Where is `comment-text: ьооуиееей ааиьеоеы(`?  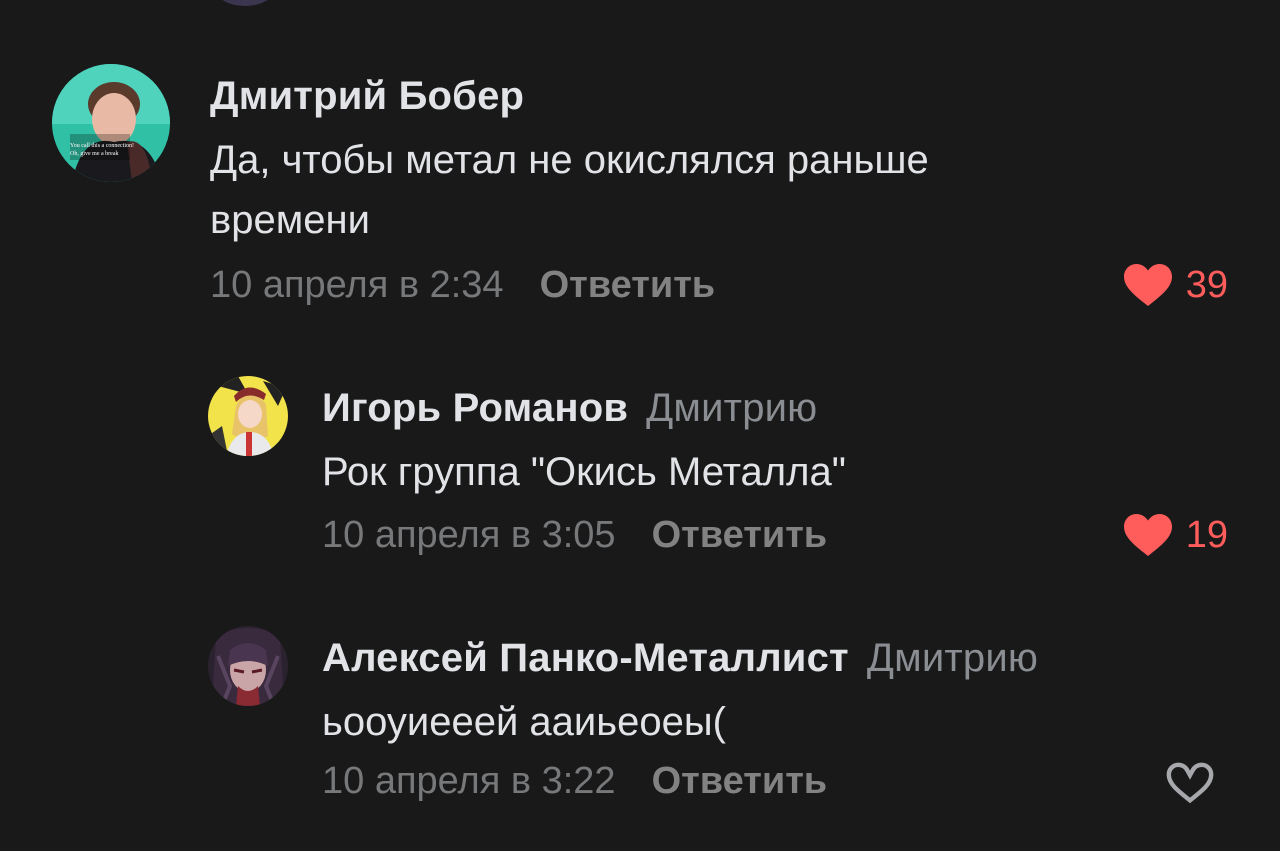
comment-text: ьооуиееей ааиьеоеы( is located at coordinates (524, 722).